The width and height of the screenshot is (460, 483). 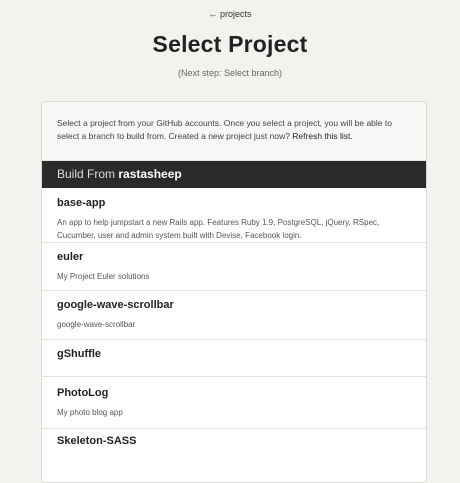 What do you see at coordinates (150, 174) in the screenshot?
I see `build-from-user: rastasheep` at bounding box center [150, 174].